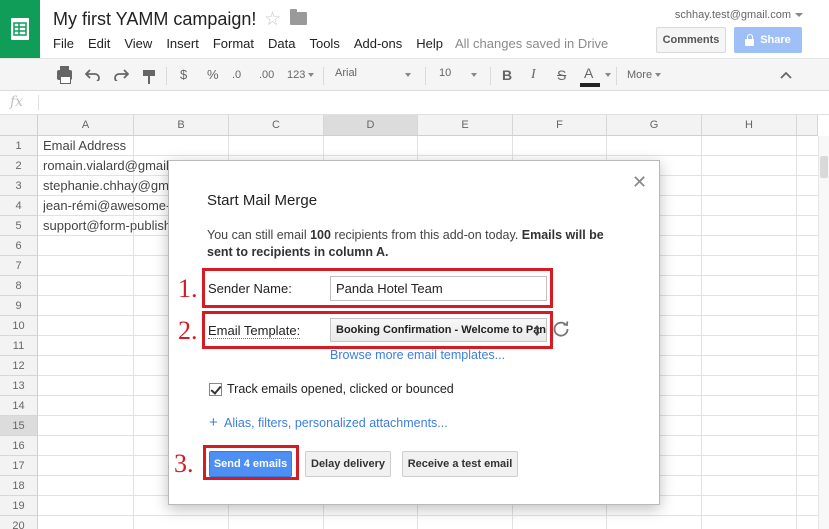 This screenshot has width=829, height=529. I want to click on menu-insert: Insert, so click(182, 44).